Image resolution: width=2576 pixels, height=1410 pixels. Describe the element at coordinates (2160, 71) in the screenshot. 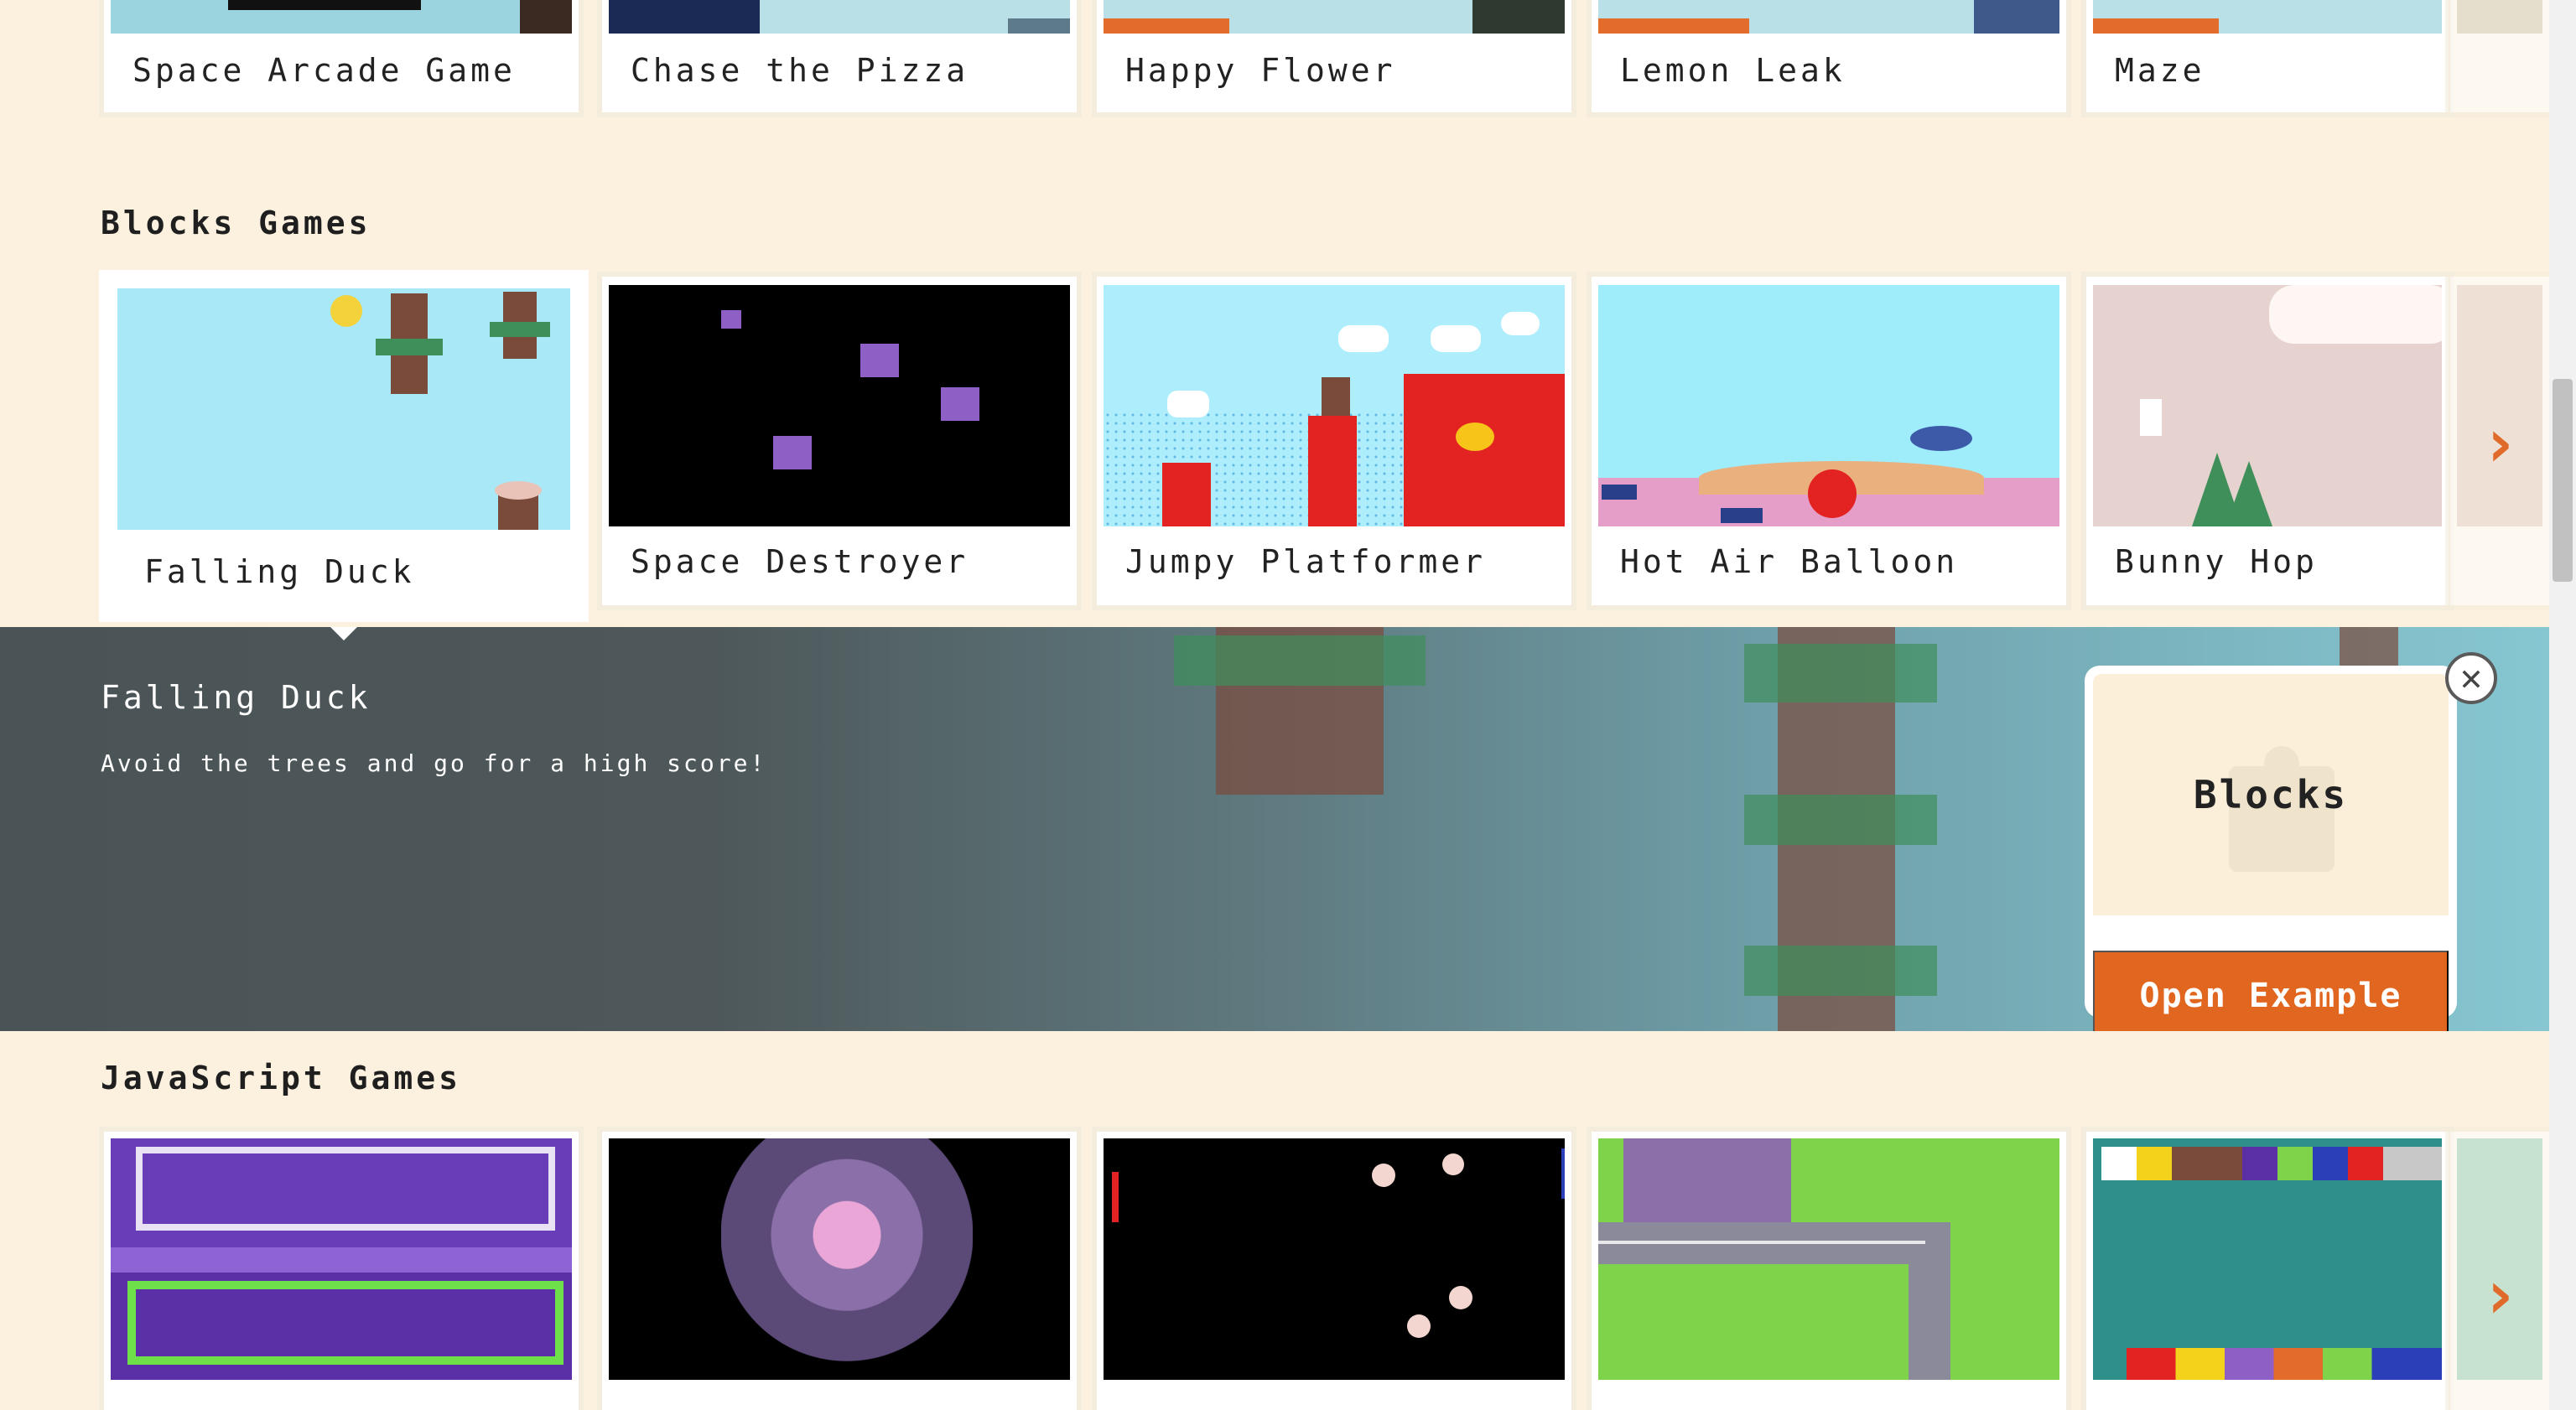

I see `game-title: Maze` at that location.